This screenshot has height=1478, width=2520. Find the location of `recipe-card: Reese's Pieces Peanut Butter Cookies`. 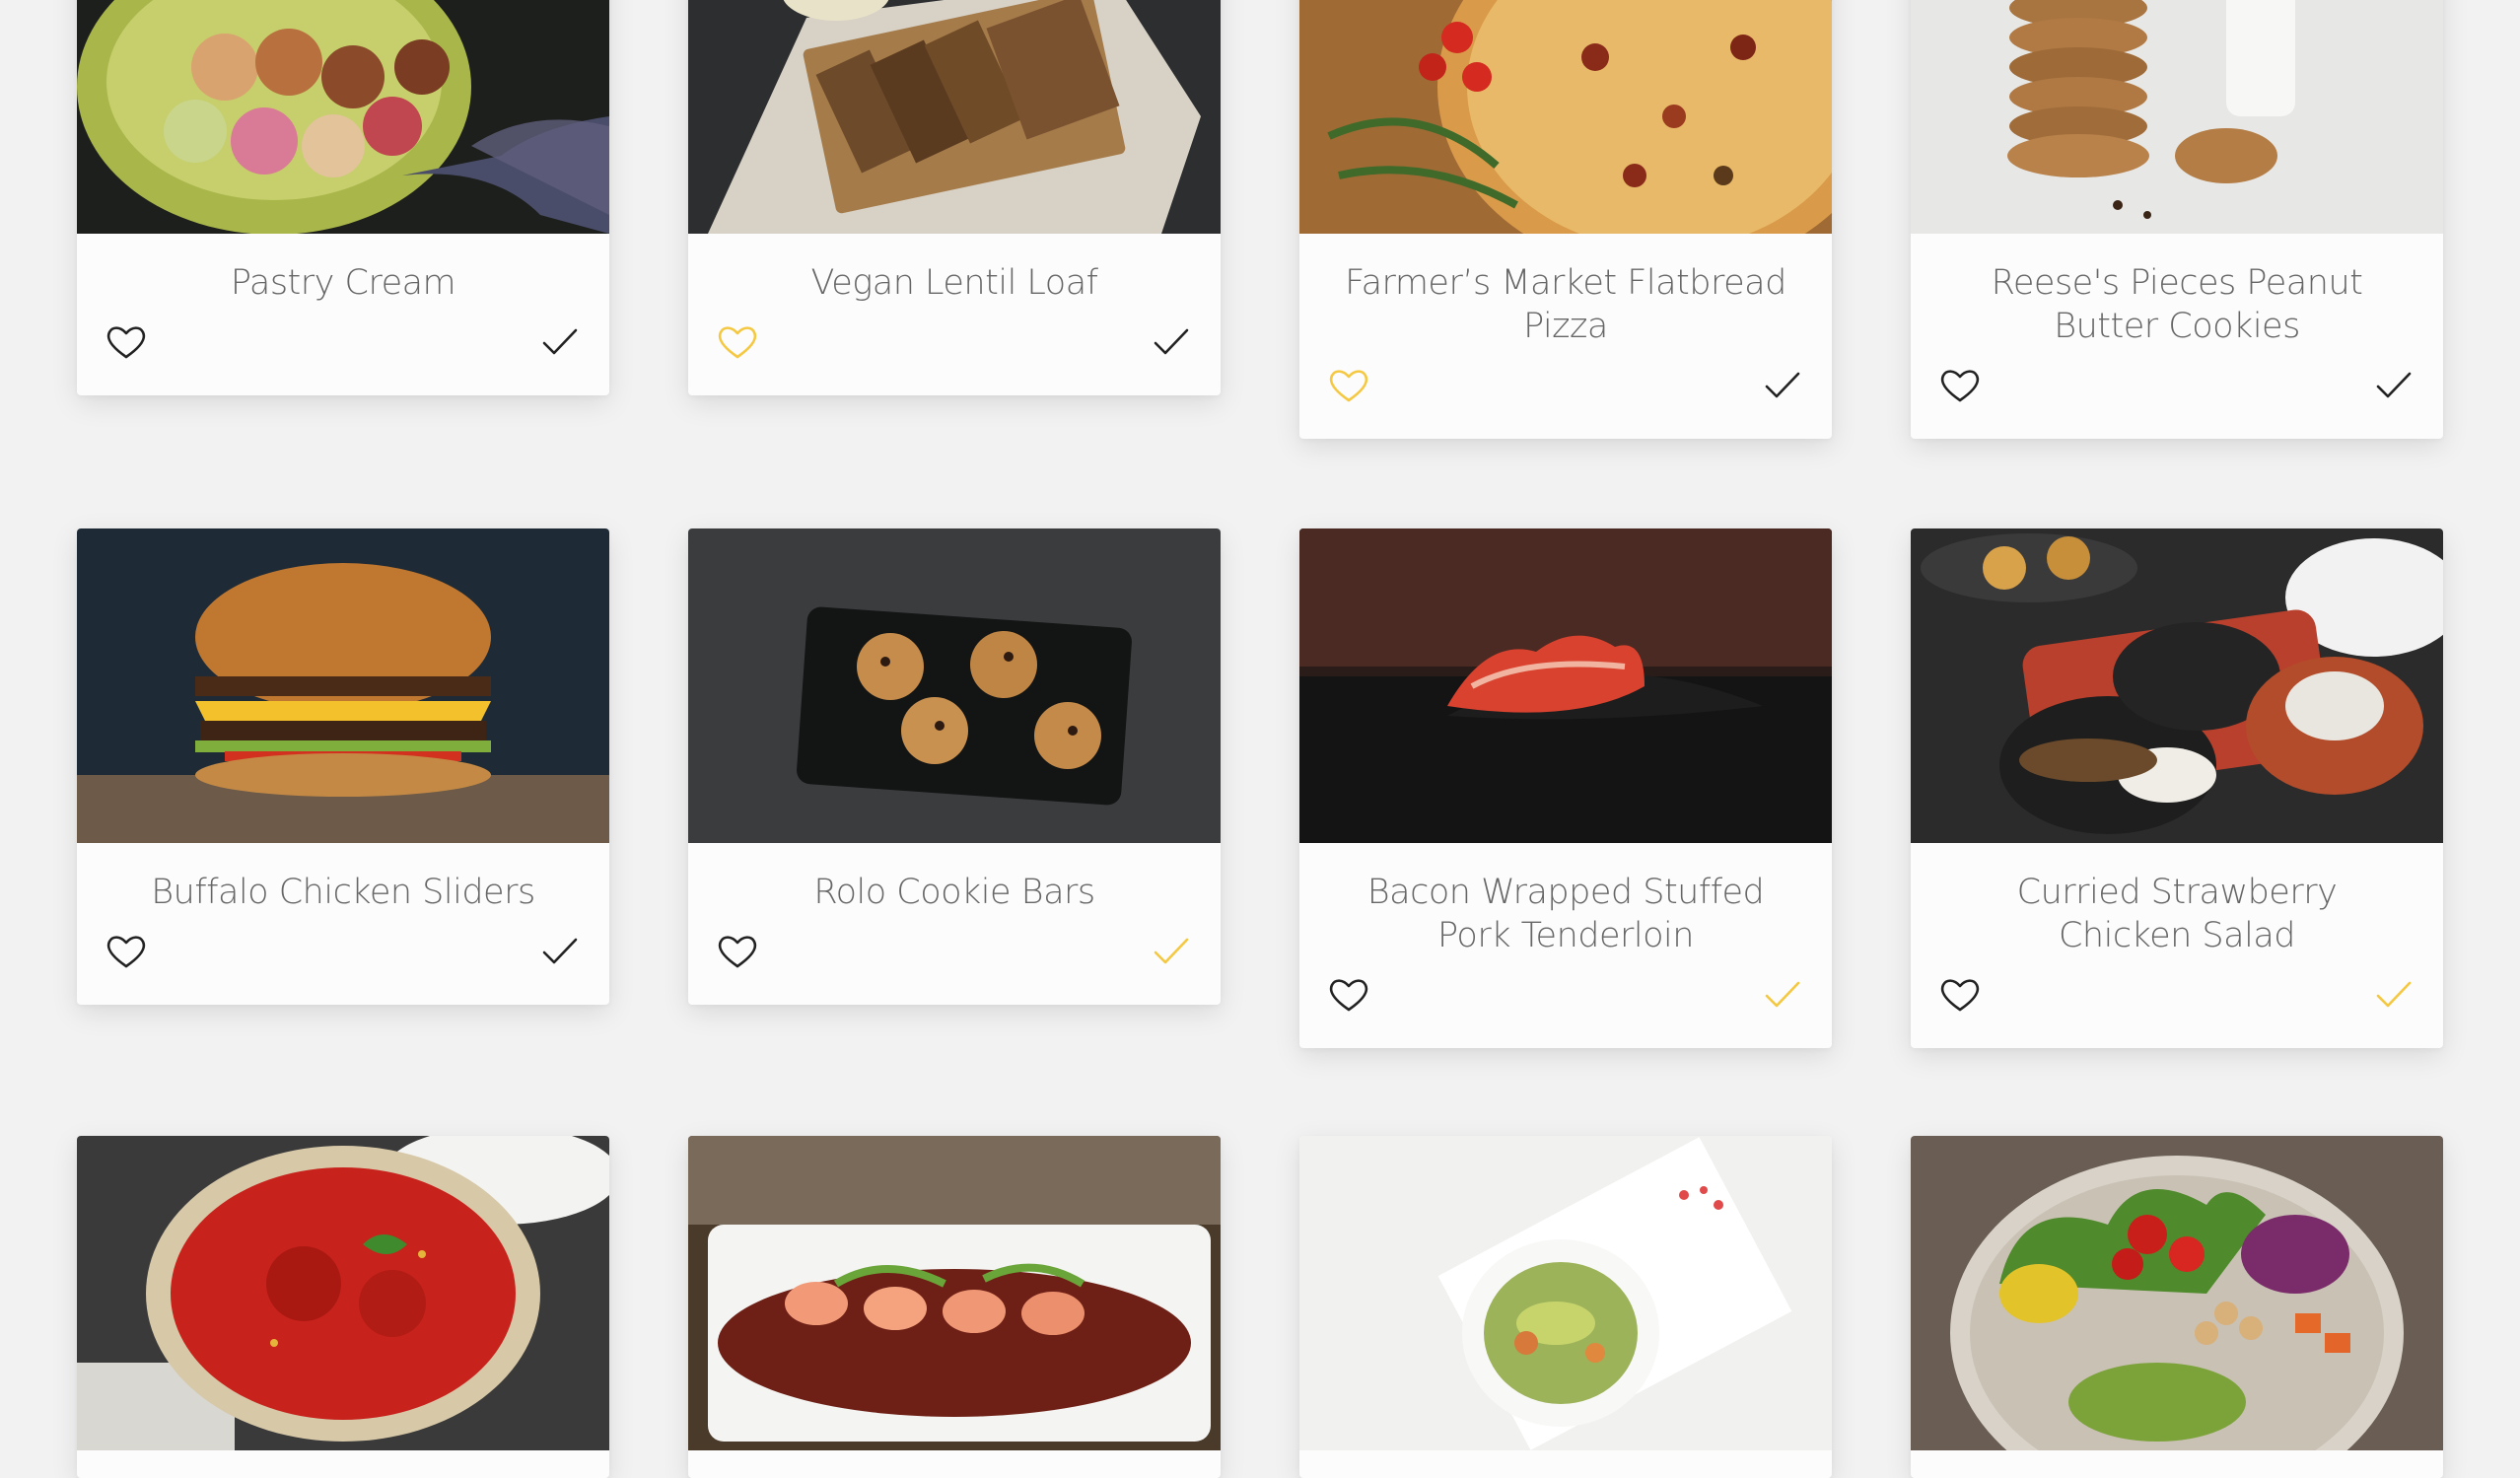

recipe-card: Reese's Pieces Peanut Butter Cookies is located at coordinates (2177, 219).